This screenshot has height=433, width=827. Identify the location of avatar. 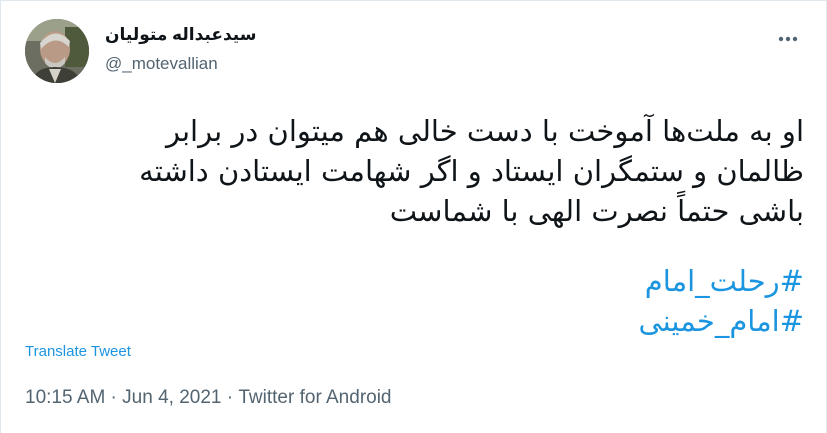
(57, 51).